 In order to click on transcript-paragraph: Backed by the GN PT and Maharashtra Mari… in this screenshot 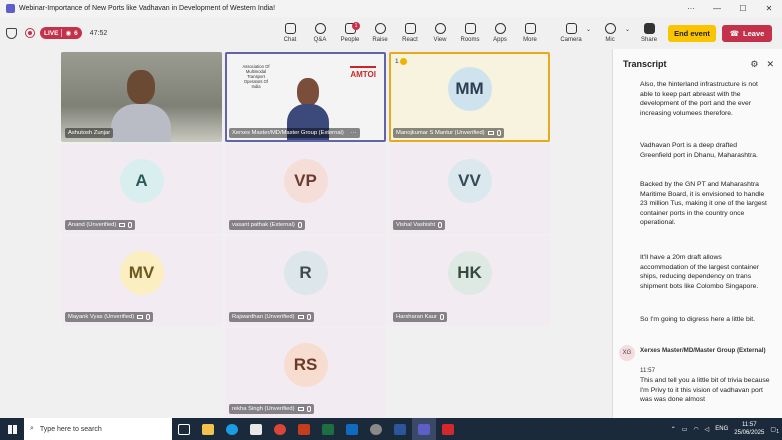, I will do `click(703, 204)`.